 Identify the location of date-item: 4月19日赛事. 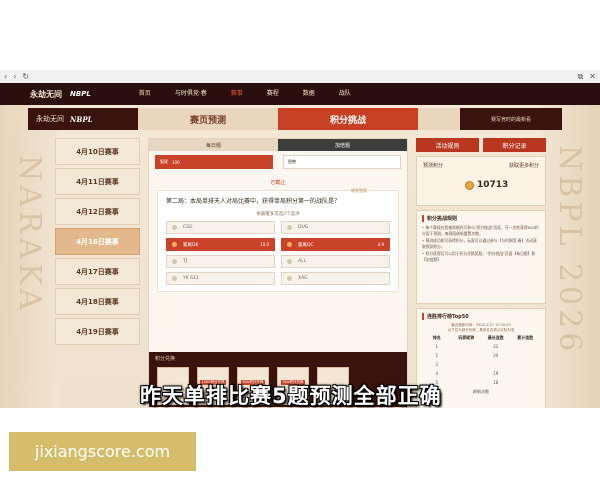
(97, 331).